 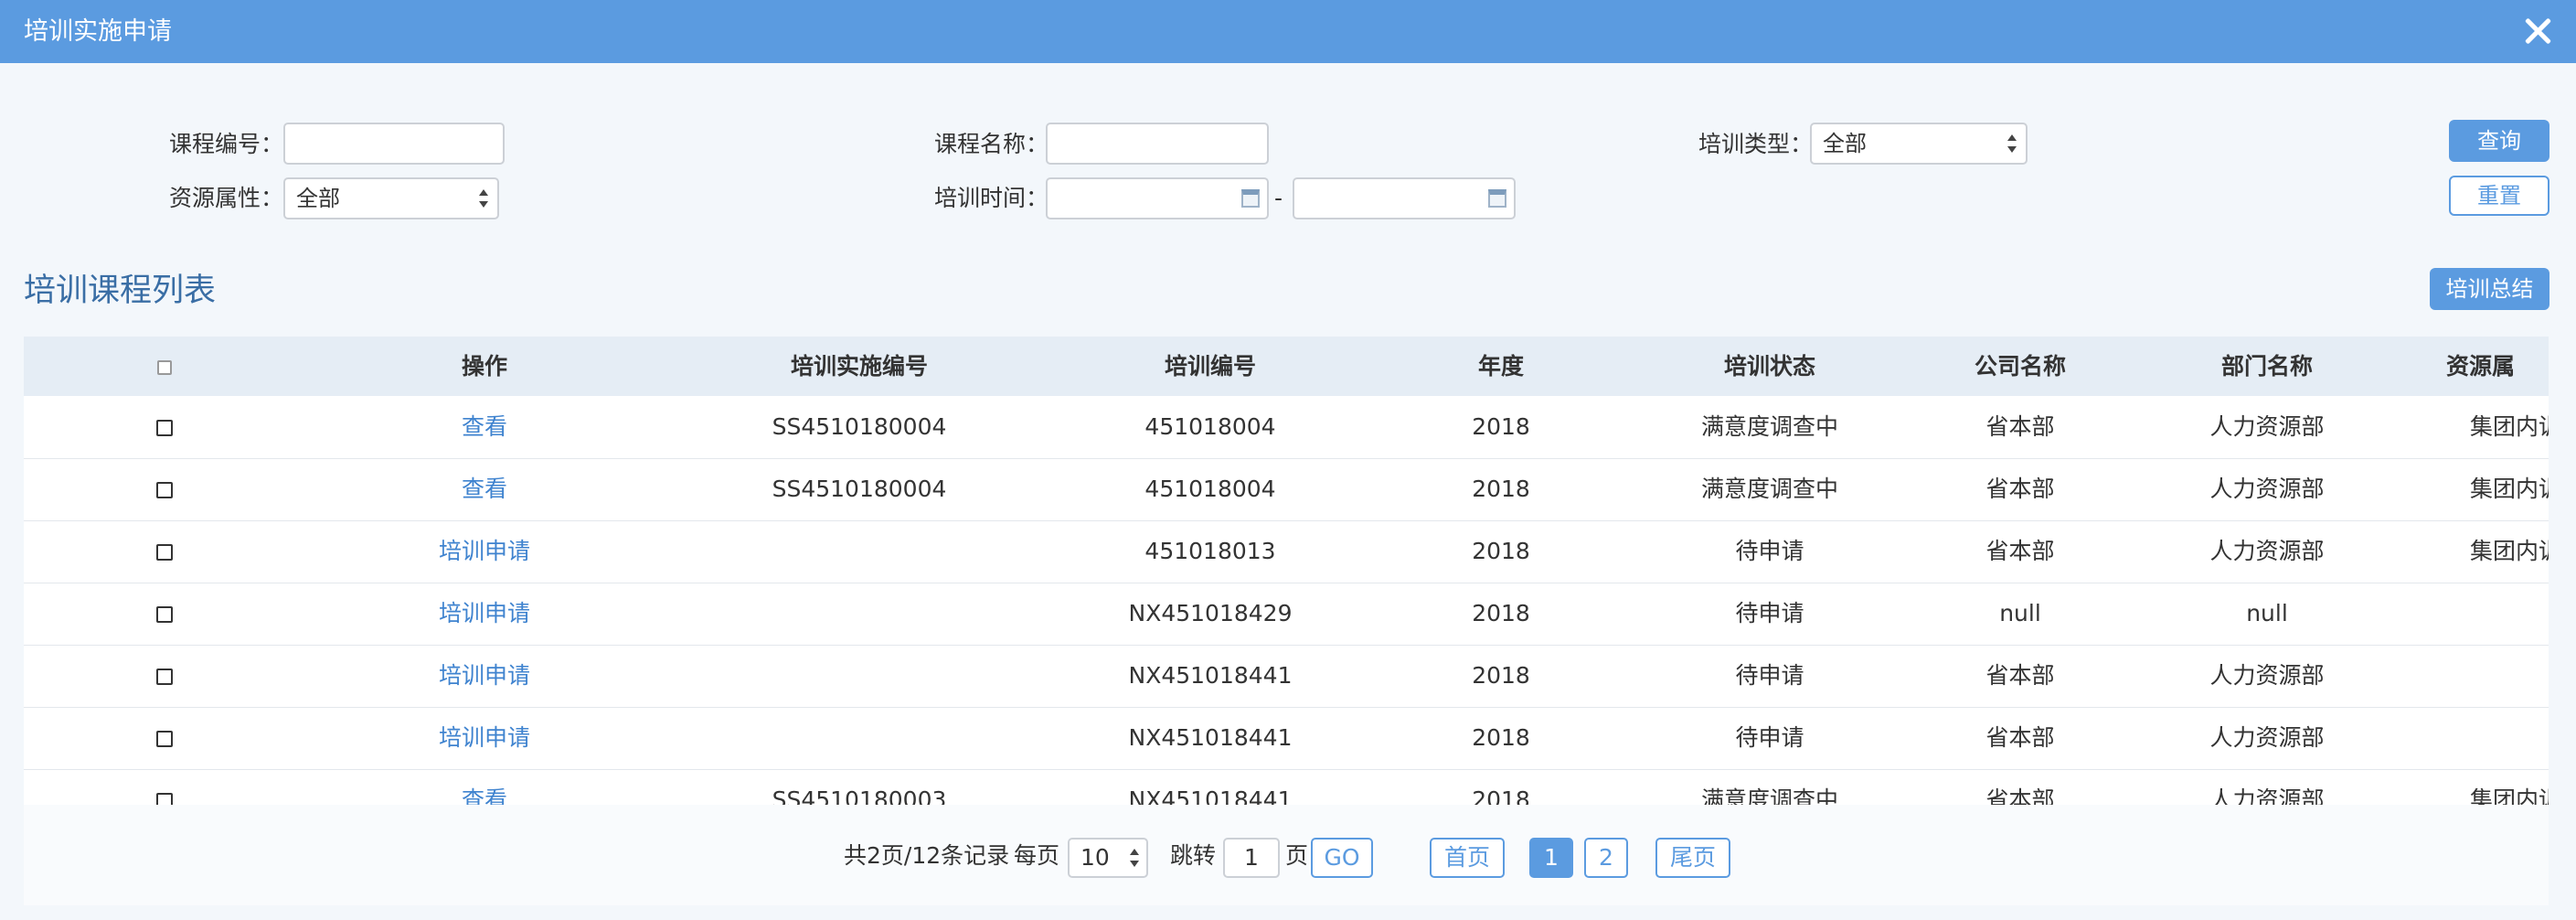 I want to click on reset-button: 重置, so click(x=2499, y=196).